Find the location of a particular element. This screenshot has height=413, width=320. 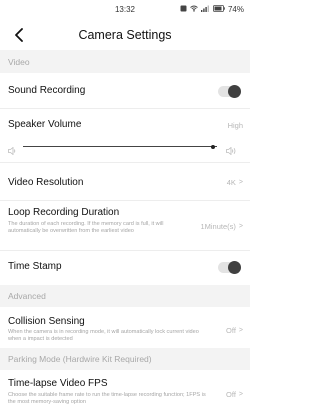

timelapse-fps-label: Time-lapse Video FPS is located at coordinates (58, 383).